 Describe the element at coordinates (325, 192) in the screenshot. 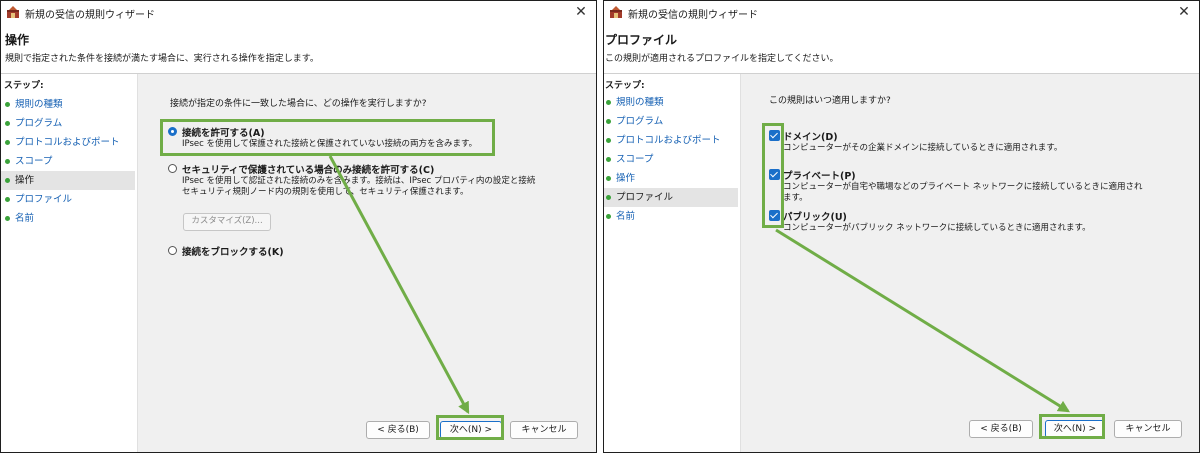

I see `option-allow-secure-description-line2: セキュリティ規則ノード内の規則を使用して、セキュリティ保護されます。` at that location.